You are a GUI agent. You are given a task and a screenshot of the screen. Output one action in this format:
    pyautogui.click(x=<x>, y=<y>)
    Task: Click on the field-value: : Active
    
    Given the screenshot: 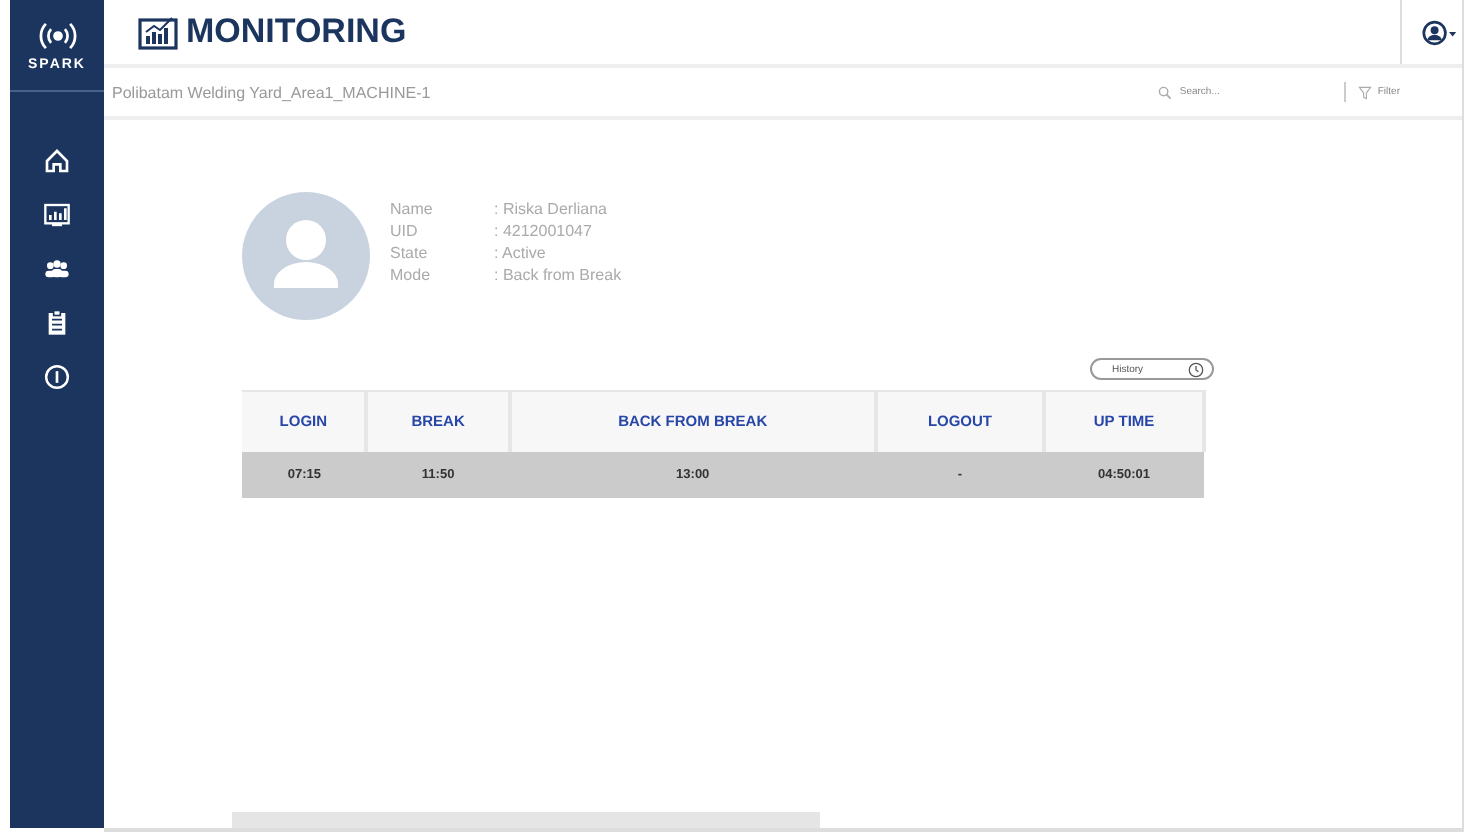 What is the action you would take?
    pyautogui.click(x=521, y=253)
    